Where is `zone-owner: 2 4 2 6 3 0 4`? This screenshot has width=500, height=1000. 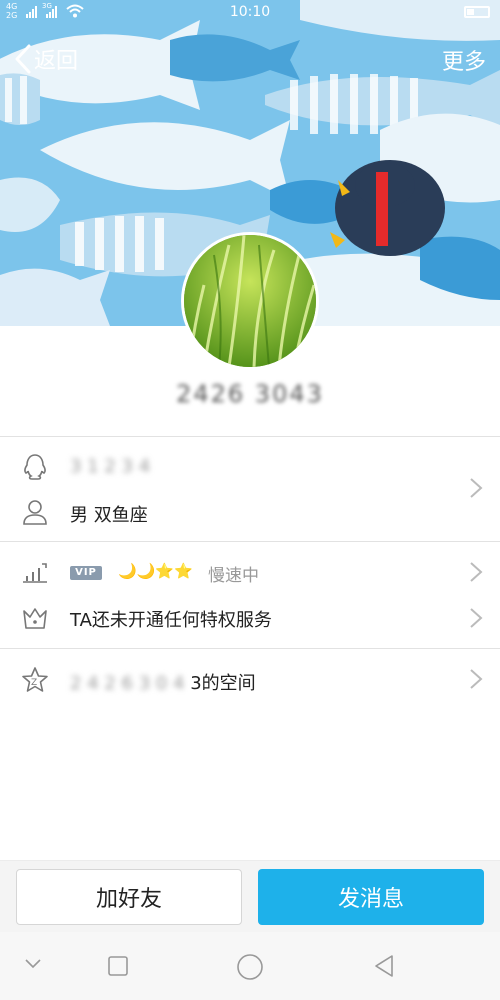
zone-owner: 2 4 2 6 3 0 4 is located at coordinates (130, 683).